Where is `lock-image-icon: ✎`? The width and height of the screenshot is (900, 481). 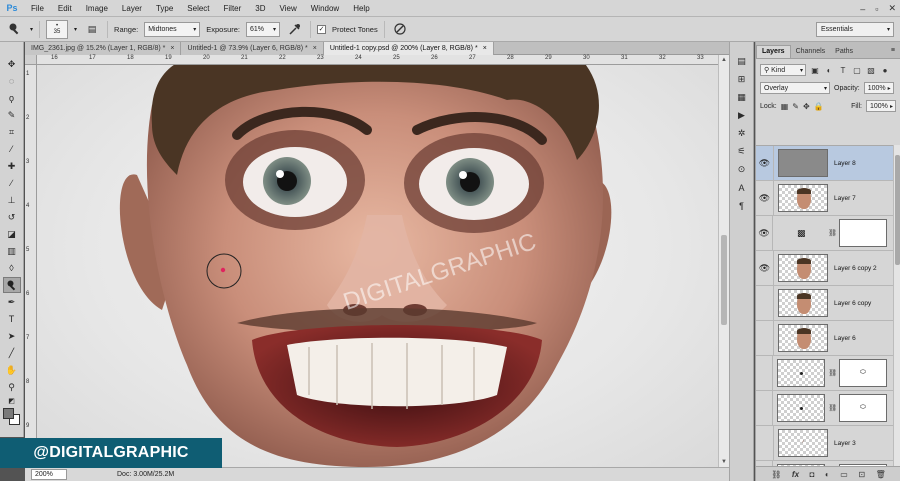 lock-image-icon: ✎ is located at coordinates (795, 106).